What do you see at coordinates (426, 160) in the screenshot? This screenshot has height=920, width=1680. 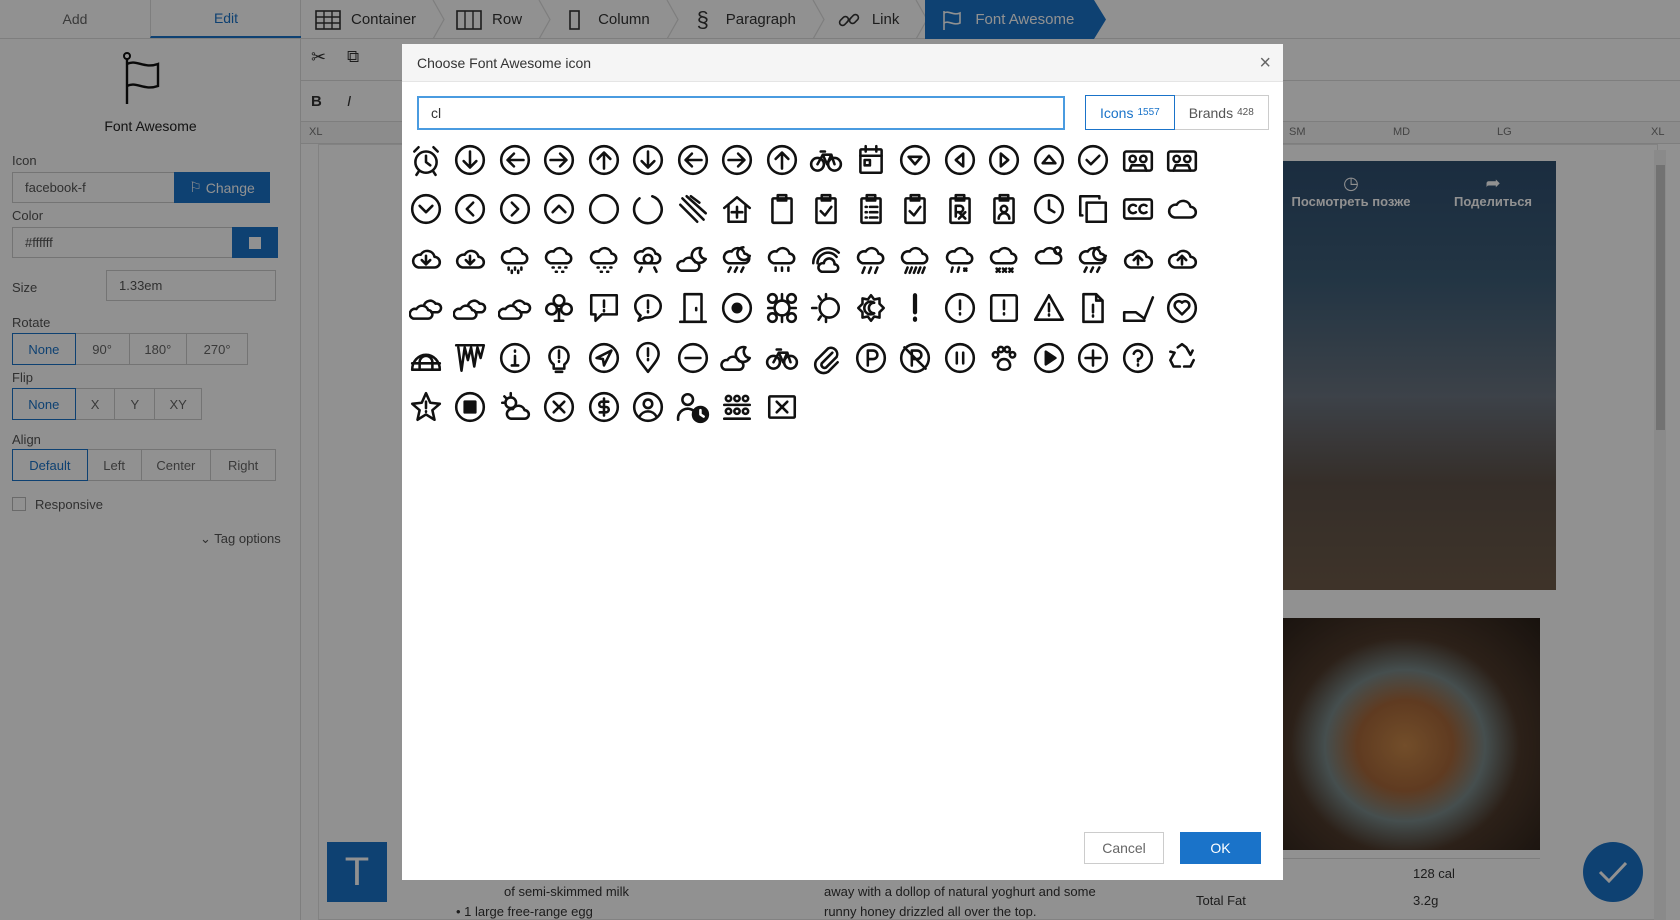 I see `alarm-clock-icon` at bounding box center [426, 160].